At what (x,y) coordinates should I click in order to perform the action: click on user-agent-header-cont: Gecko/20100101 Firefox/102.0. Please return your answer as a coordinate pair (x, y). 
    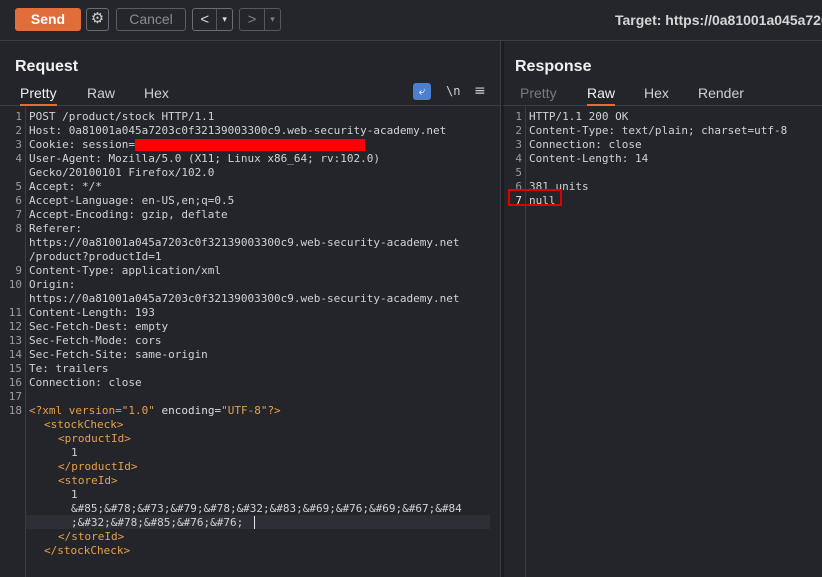
    Looking at the image, I should click on (122, 172).